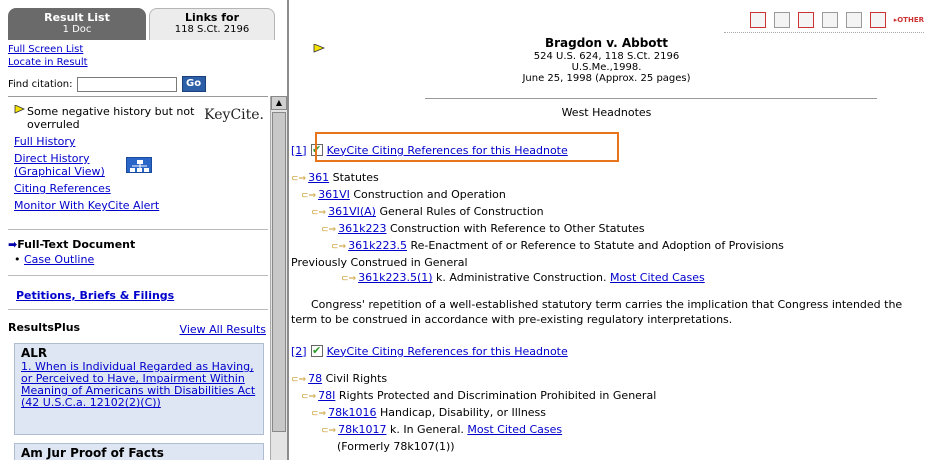  Describe the element at coordinates (427, 194) in the screenshot. I see `key-text: Construction and Operation` at that location.